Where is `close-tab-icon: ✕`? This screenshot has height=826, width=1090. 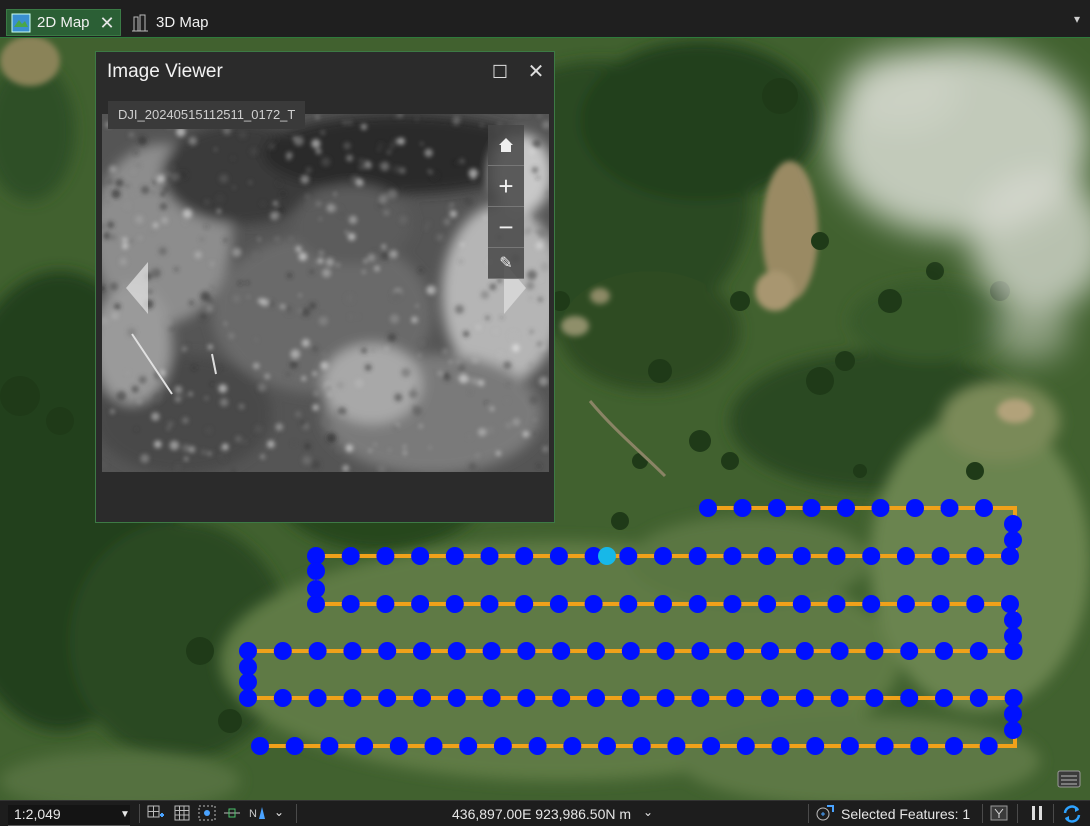
close-tab-icon: ✕ is located at coordinates (107, 23).